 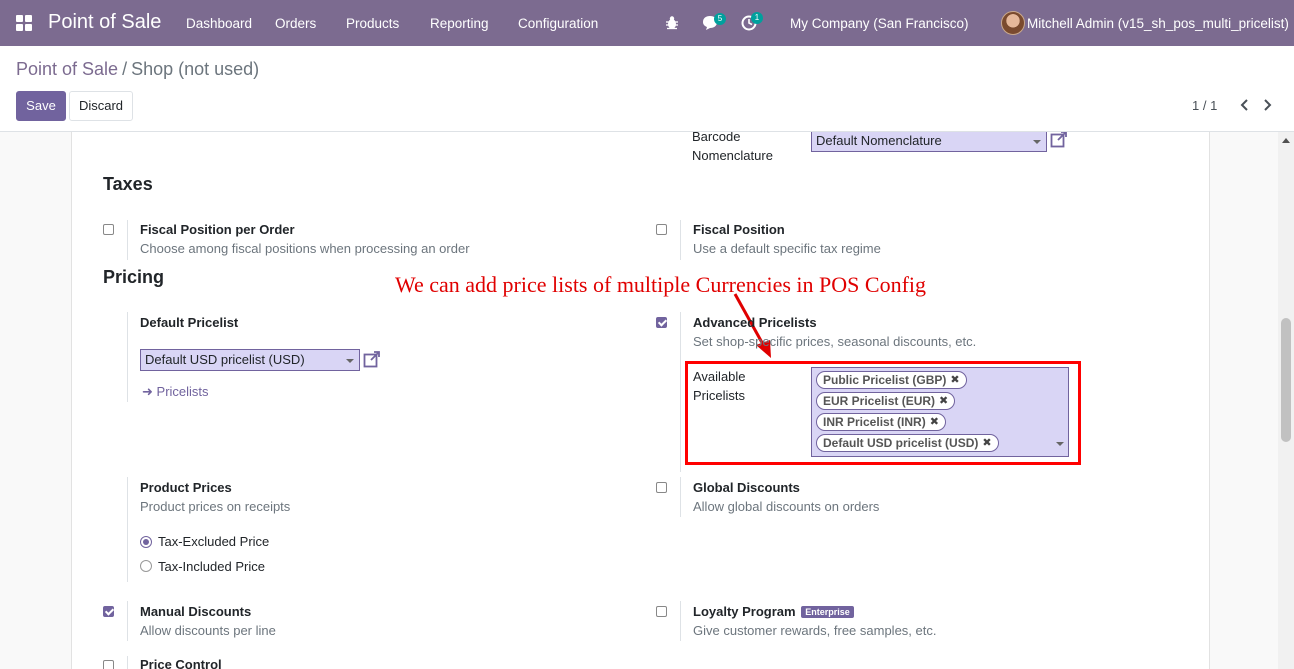 What do you see at coordinates (134, 277) in the screenshot?
I see `section-title-pricing: Pricing` at bounding box center [134, 277].